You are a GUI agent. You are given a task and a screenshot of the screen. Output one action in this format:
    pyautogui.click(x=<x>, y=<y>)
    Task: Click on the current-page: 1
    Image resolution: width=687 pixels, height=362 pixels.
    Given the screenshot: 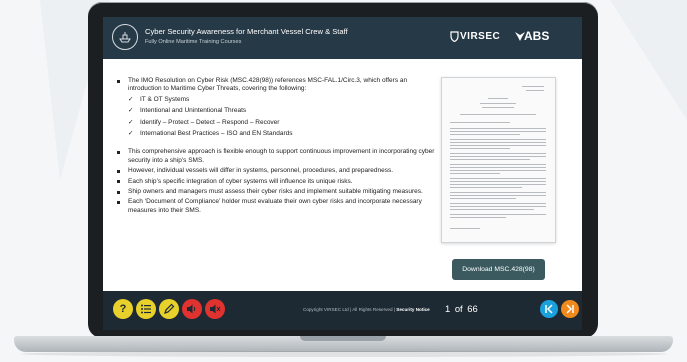 What is the action you would take?
    pyautogui.click(x=448, y=308)
    